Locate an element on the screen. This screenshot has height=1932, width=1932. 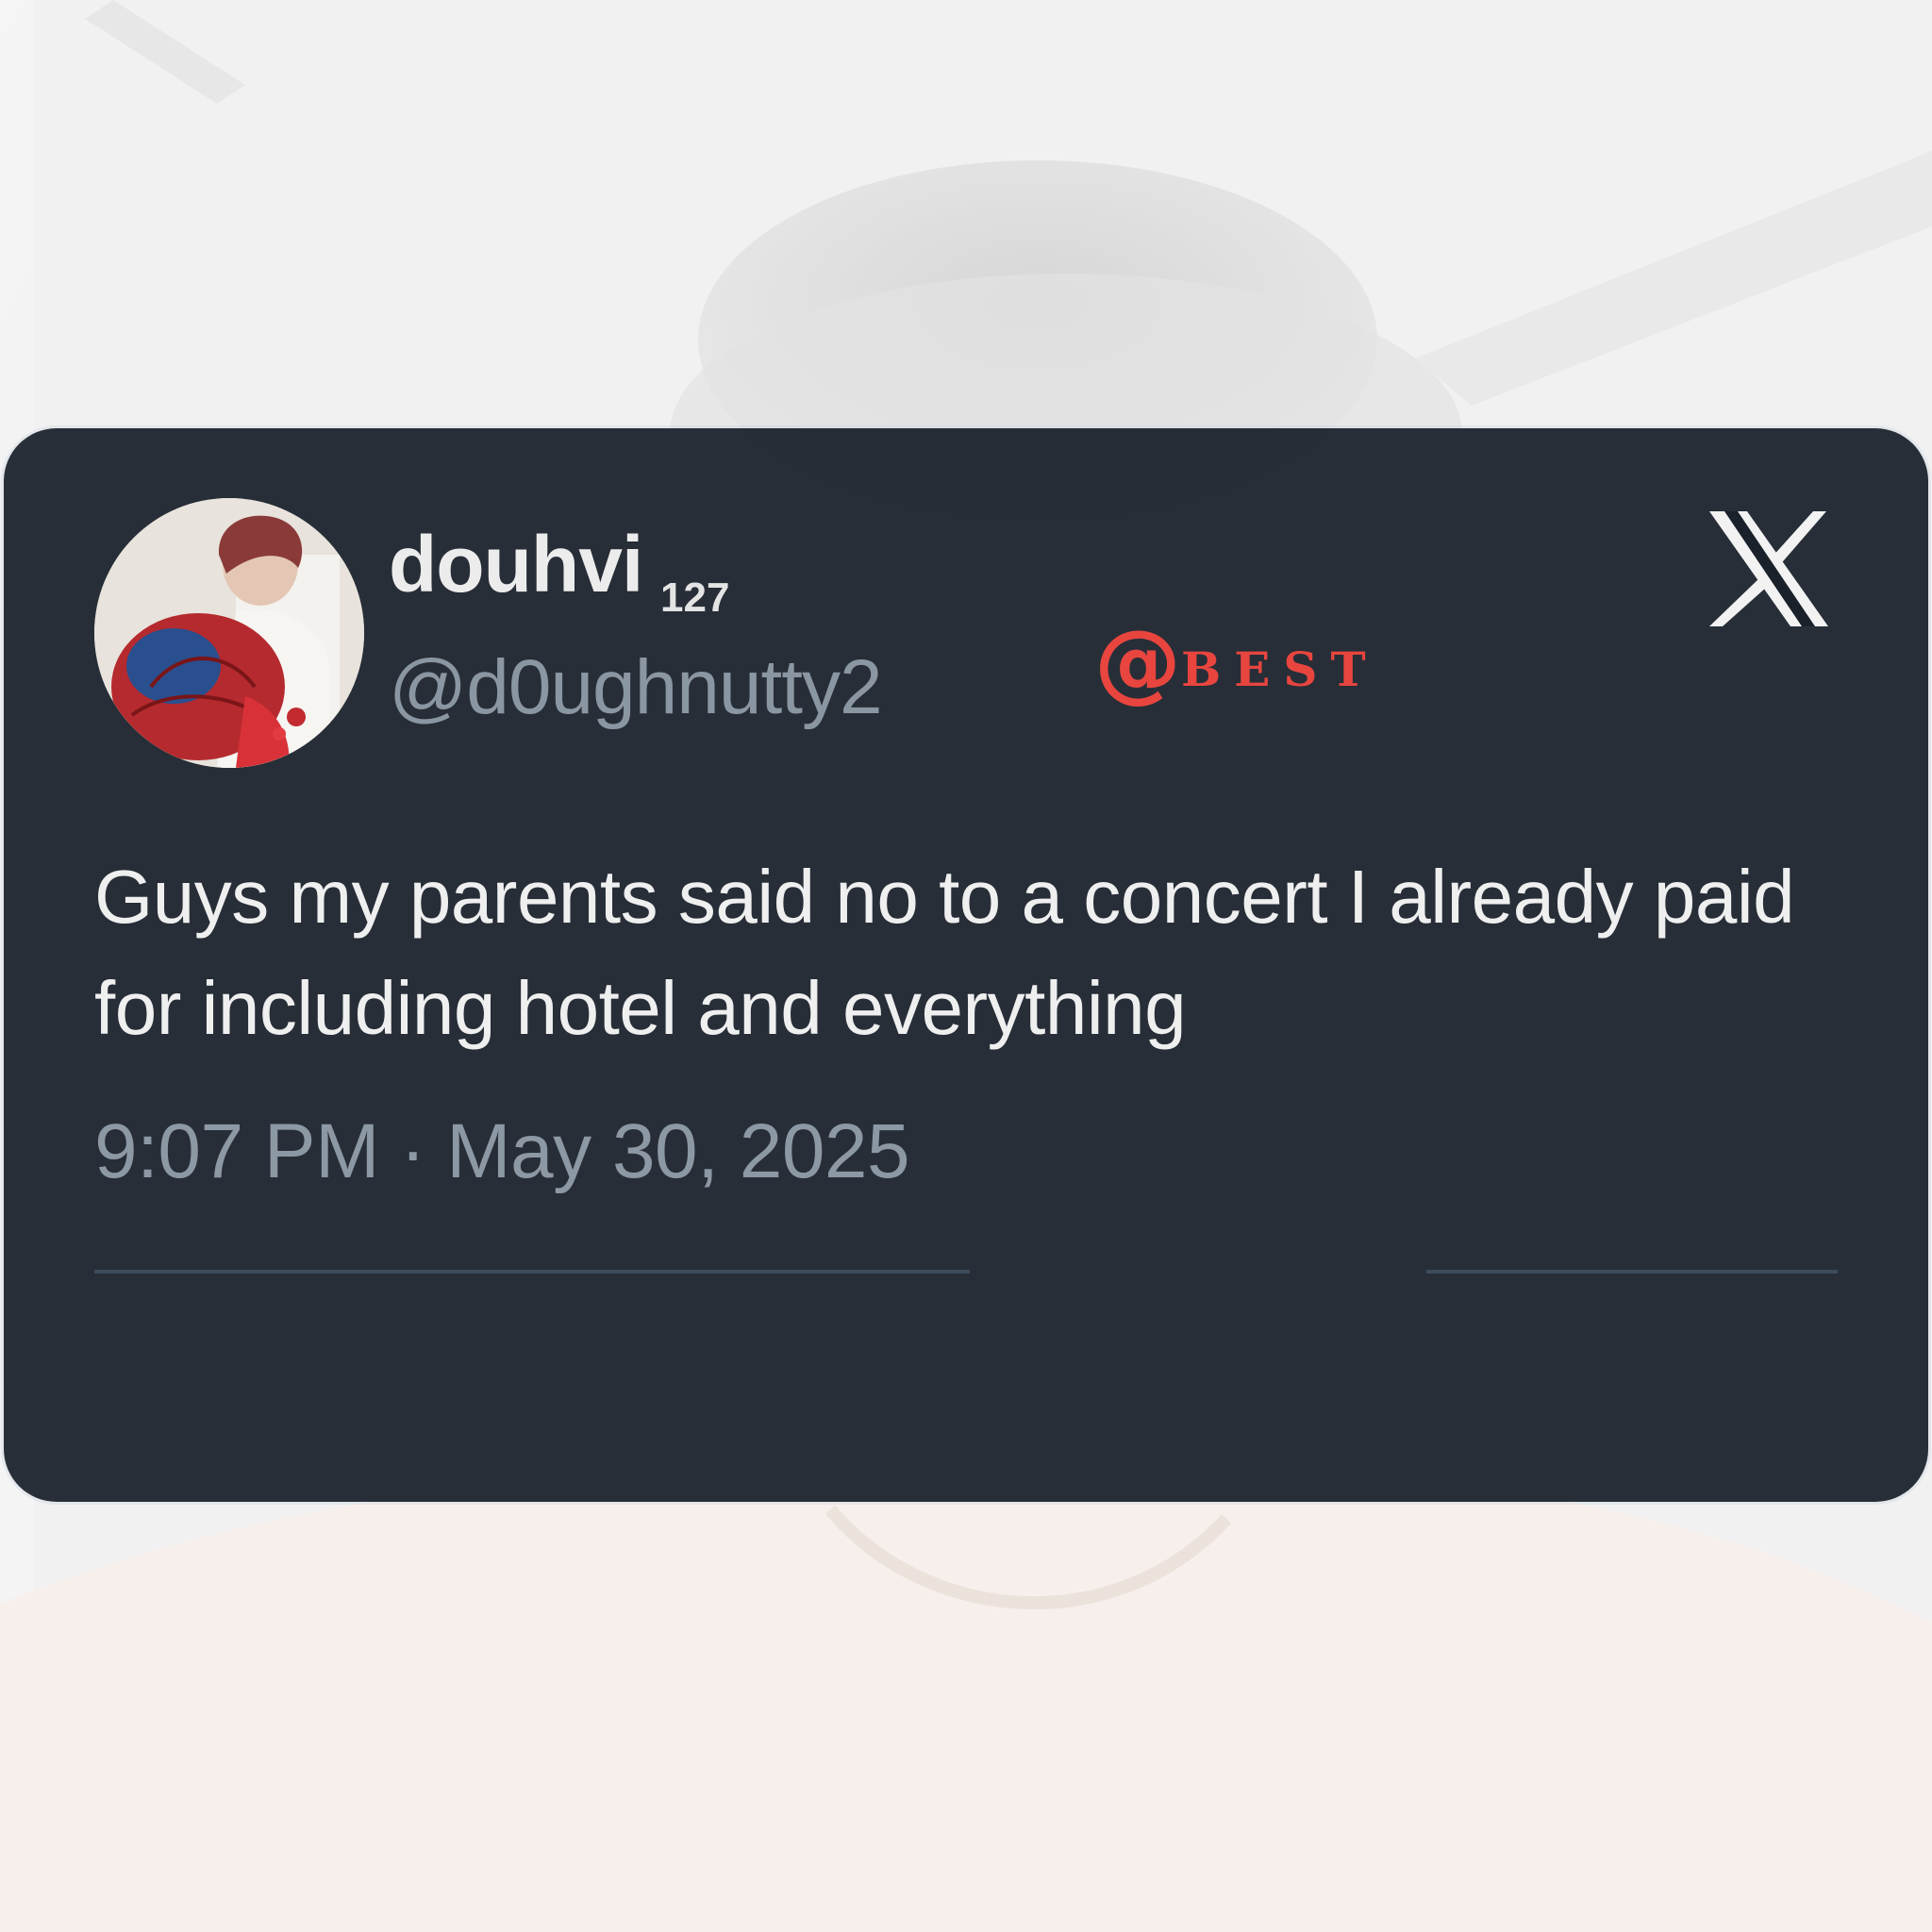
watermark-word: BEST is located at coordinates (1280, 669).